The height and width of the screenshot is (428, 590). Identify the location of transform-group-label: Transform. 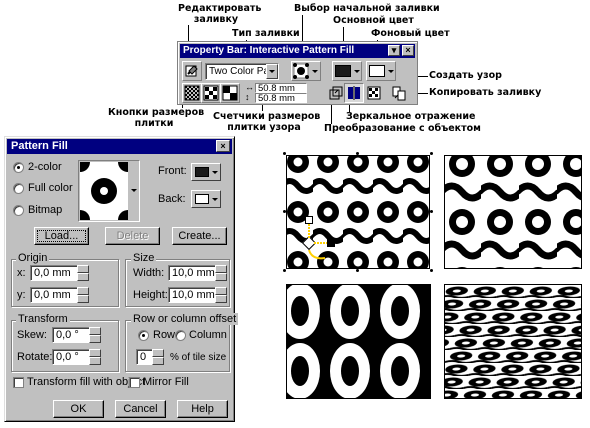
(43, 319).